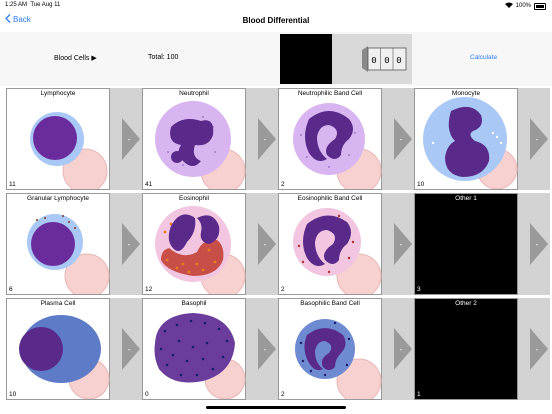 This screenshot has height=414, width=552. Describe the element at coordinates (200, 145) in the screenshot. I see `neutrophil-image` at that location.